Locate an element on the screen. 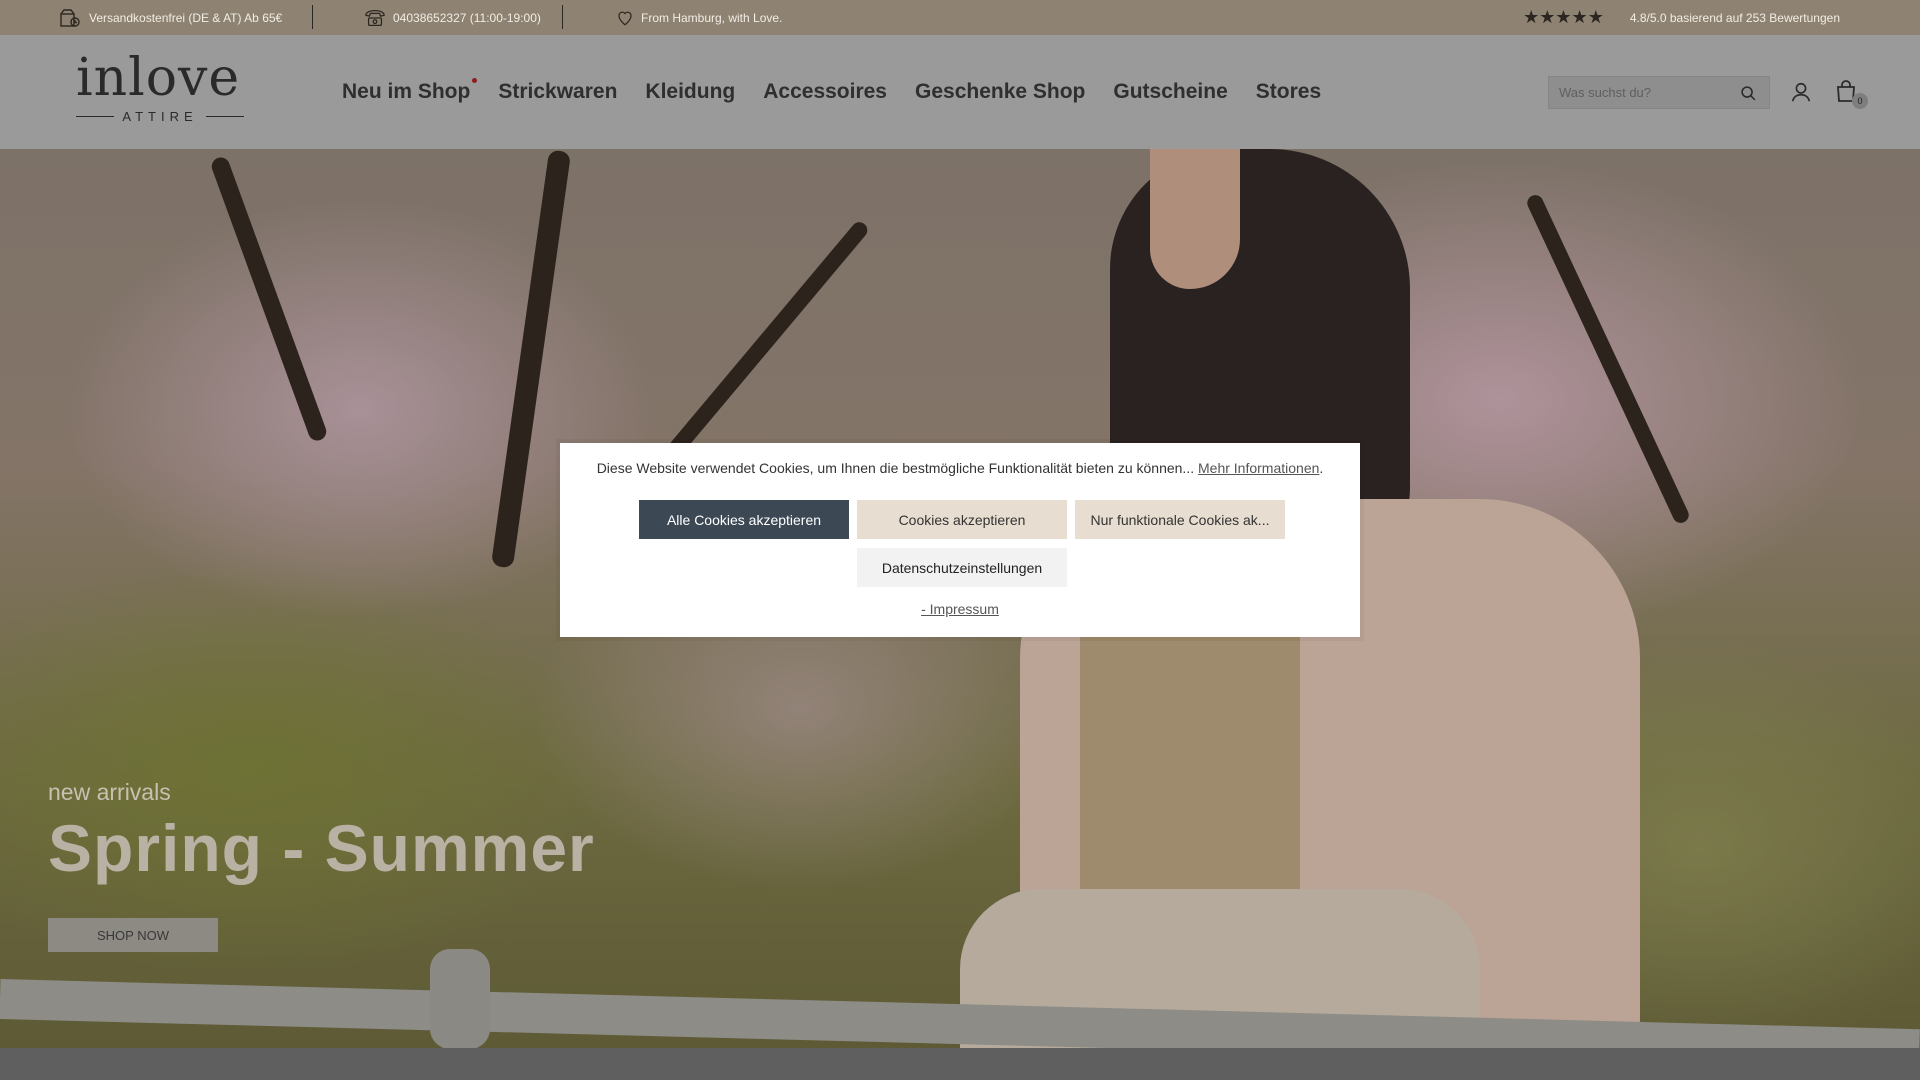  nav-item-kleidung: Kleidung is located at coordinates (690, 92).